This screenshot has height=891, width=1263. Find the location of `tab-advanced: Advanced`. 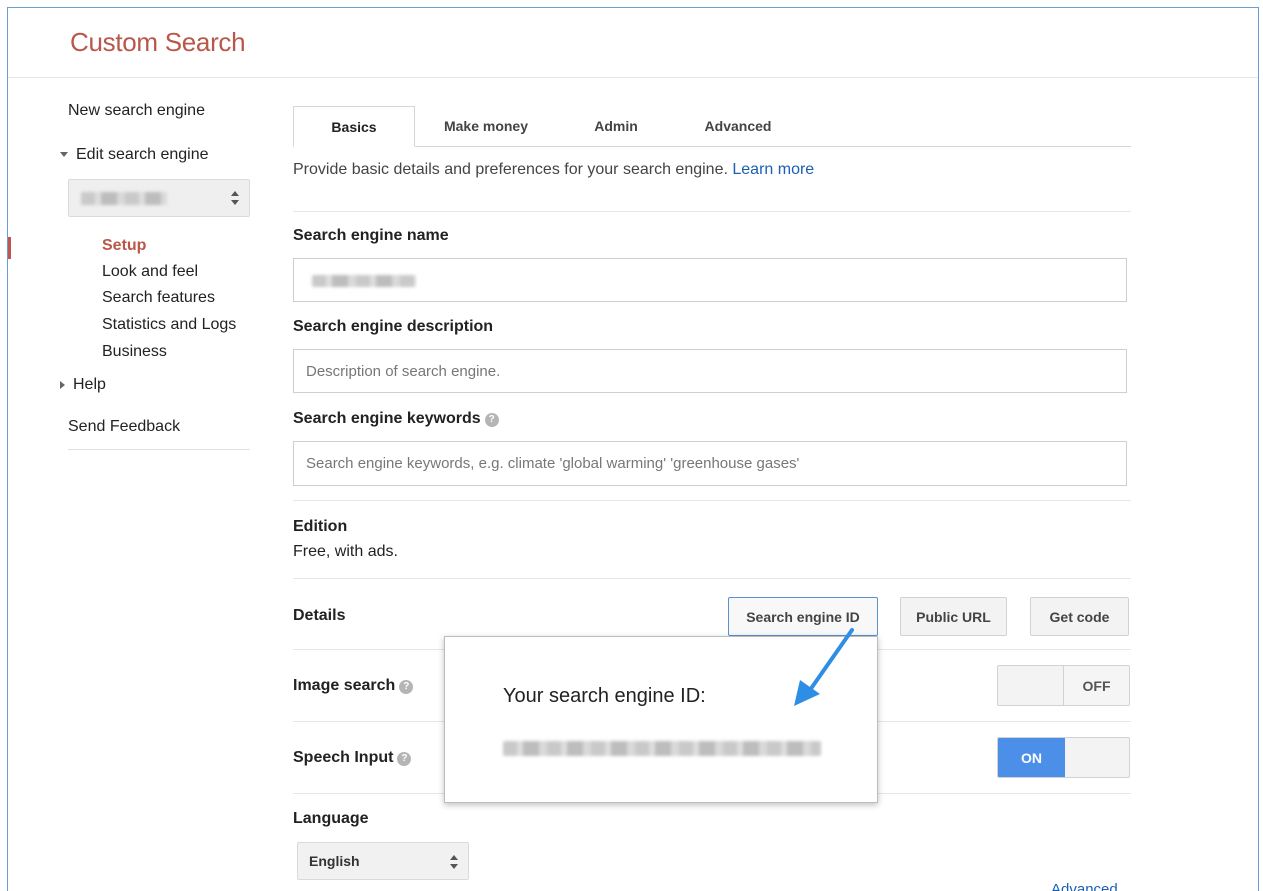

tab-advanced: Advanced is located at coordinates (738, 126).